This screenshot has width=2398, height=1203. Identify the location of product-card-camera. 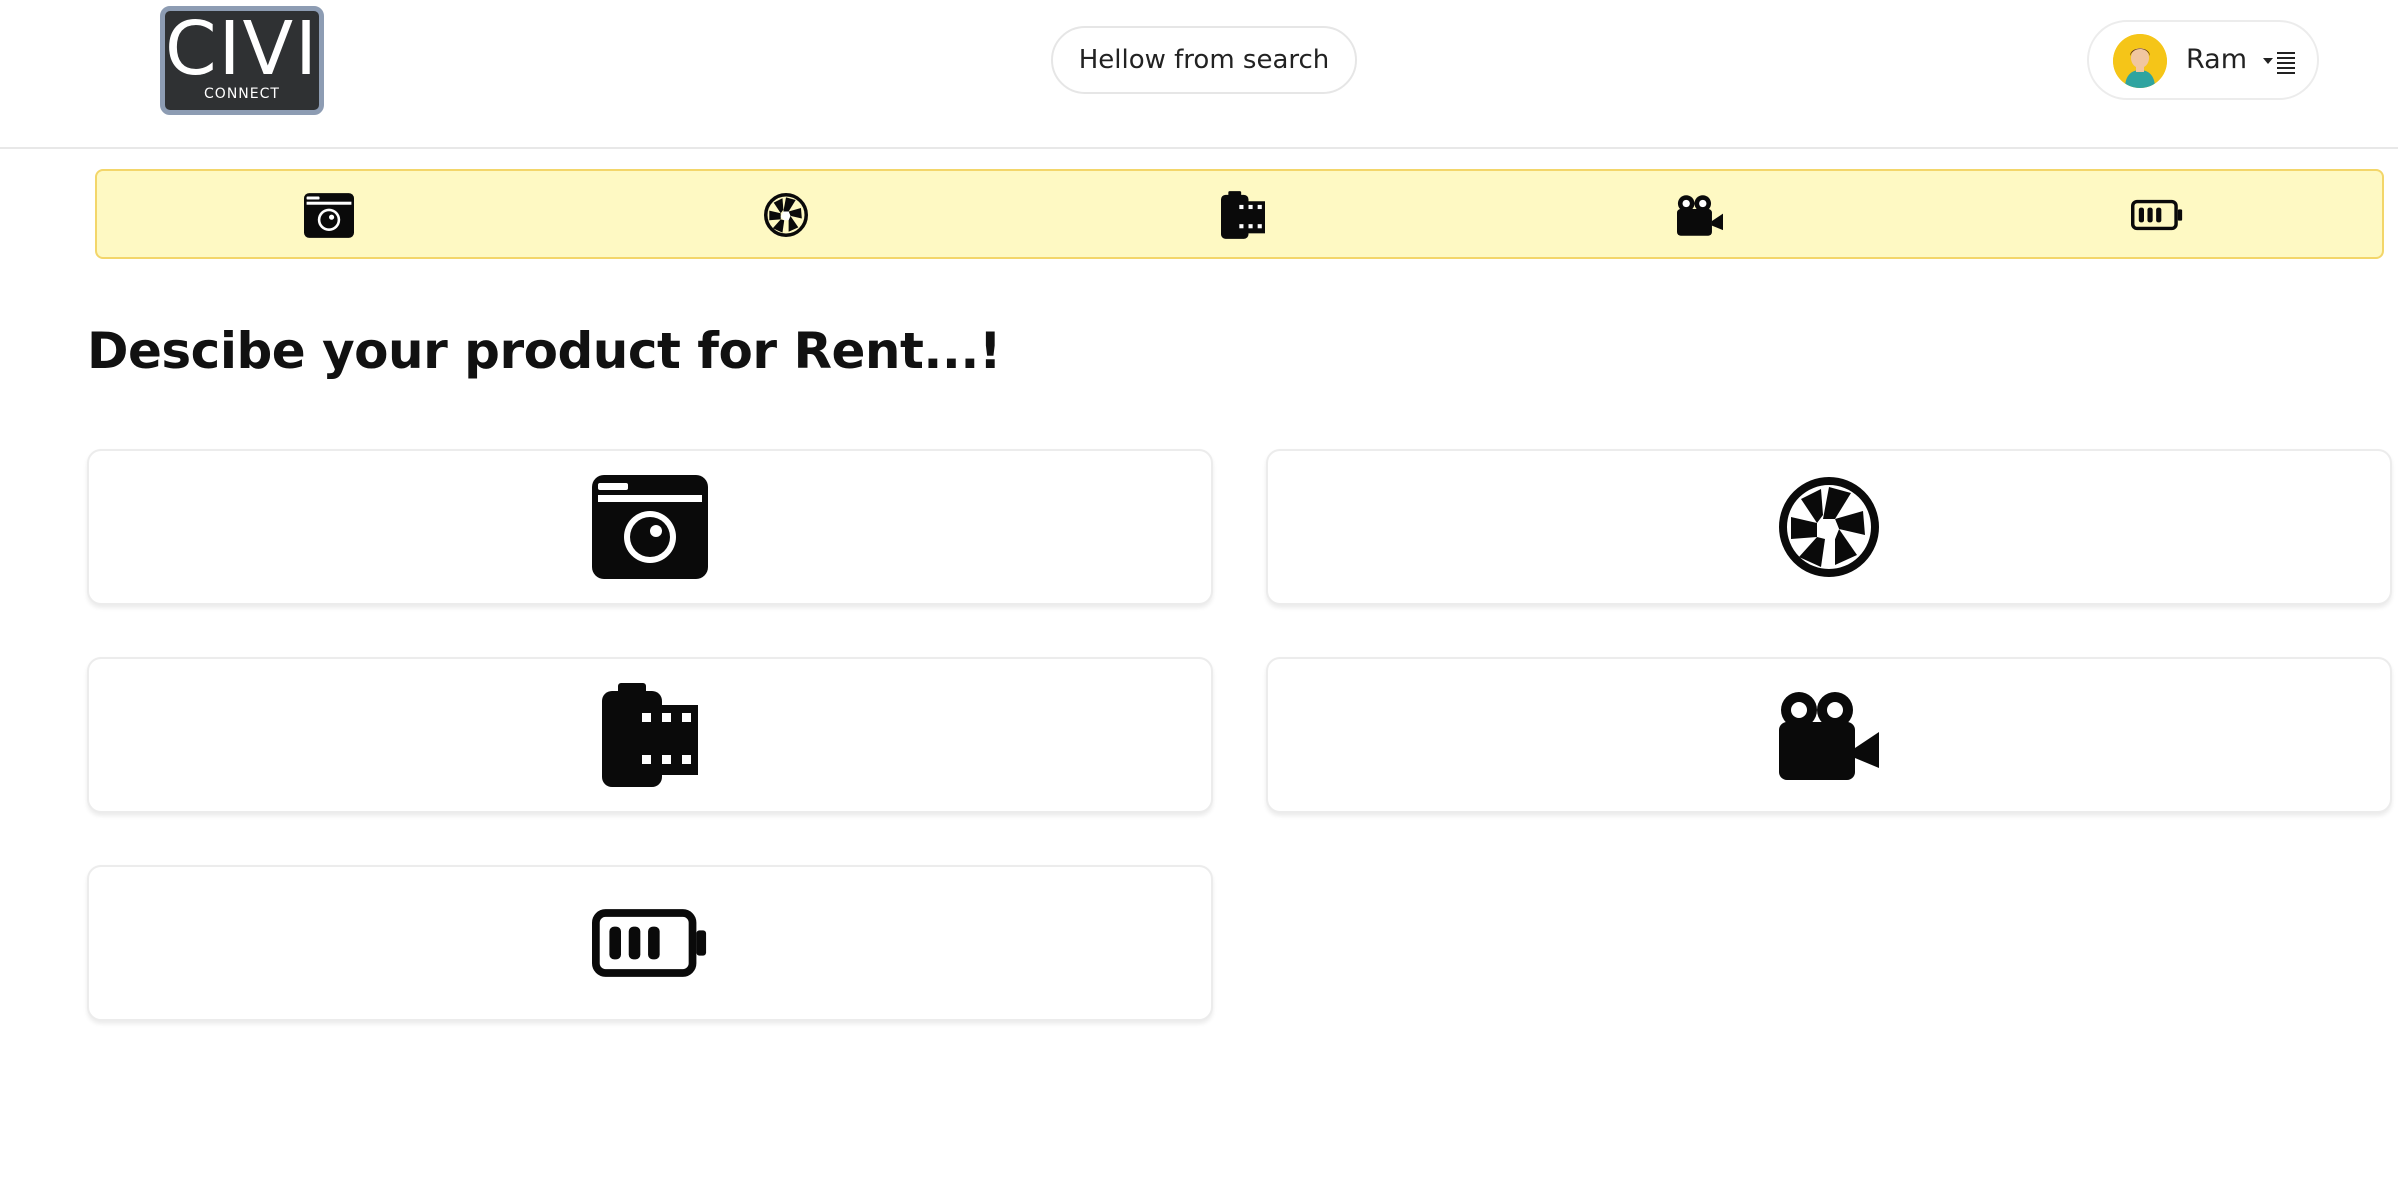
(650, 527).